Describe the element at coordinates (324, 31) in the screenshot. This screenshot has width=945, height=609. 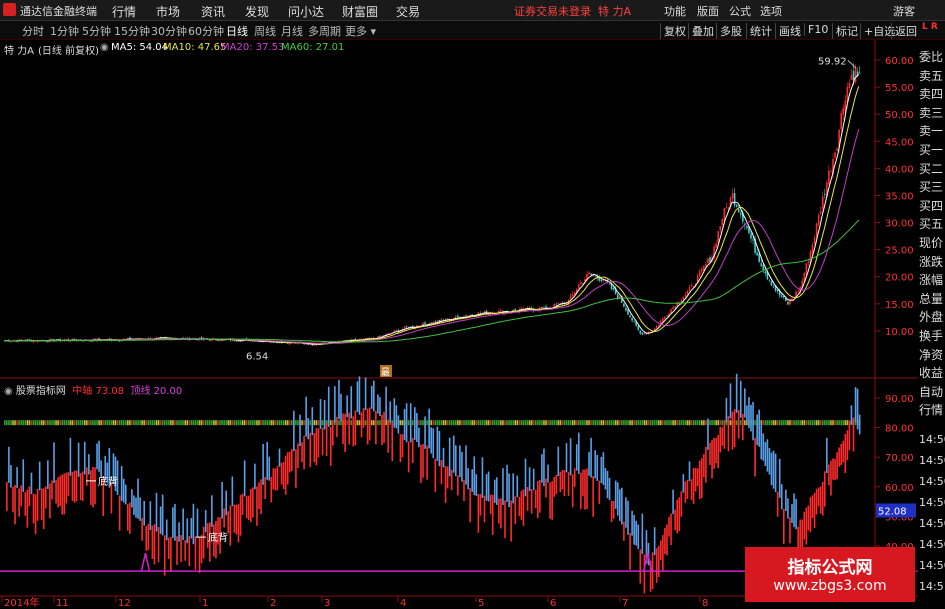
I see `tab-multi-period: 多周期` at that location.